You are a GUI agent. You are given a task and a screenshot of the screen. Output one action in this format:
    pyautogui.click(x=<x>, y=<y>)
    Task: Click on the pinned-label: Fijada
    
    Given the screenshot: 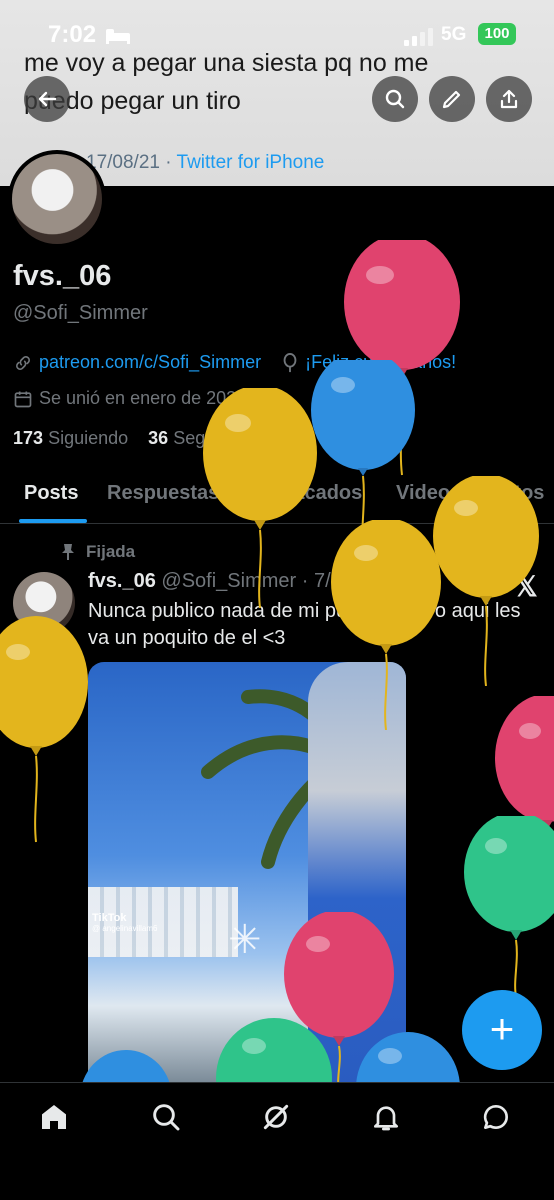 What is the action you would take?
    pyautogui.click(x=111, y=551)
    